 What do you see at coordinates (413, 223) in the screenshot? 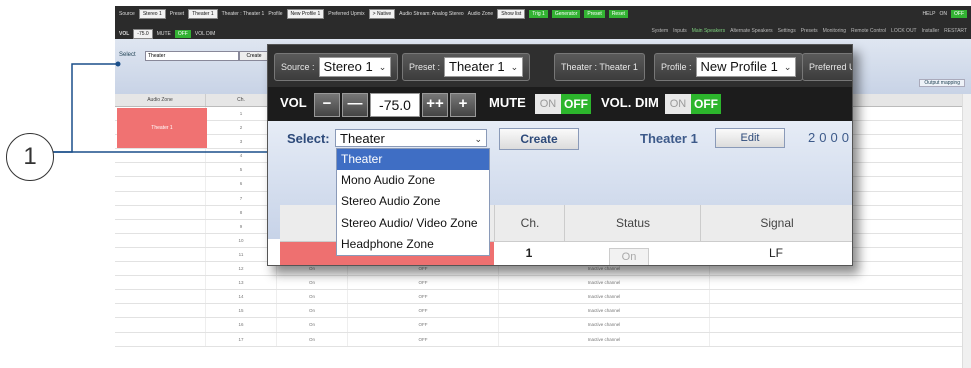
I see `dropdown-option-stereo-av: Stereo Audio/ Video Zone` at bounding box center [413, 223].